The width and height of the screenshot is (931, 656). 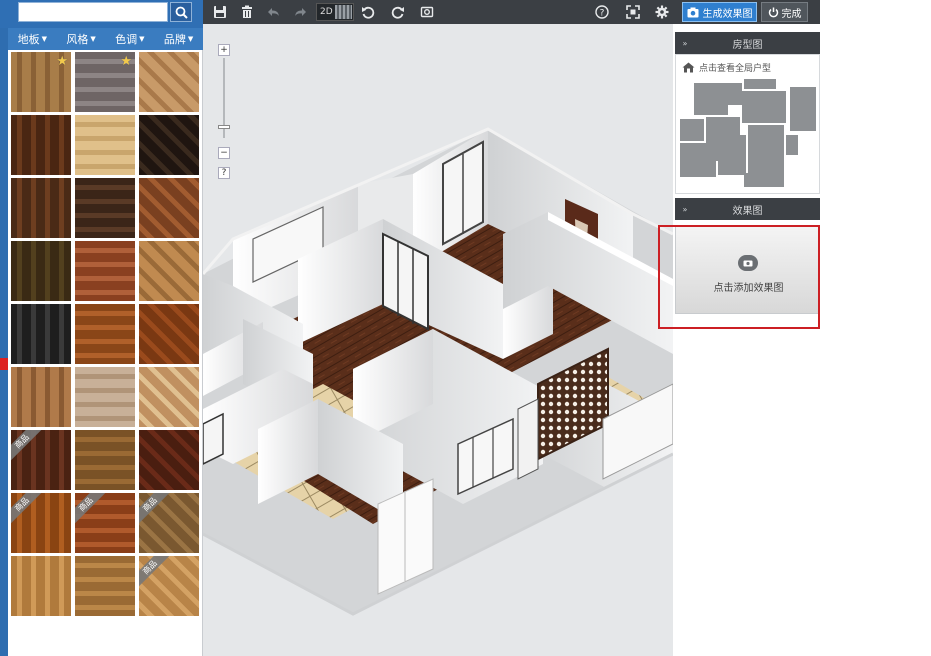 I want to click on search-bar, so click(x=101, y=14).